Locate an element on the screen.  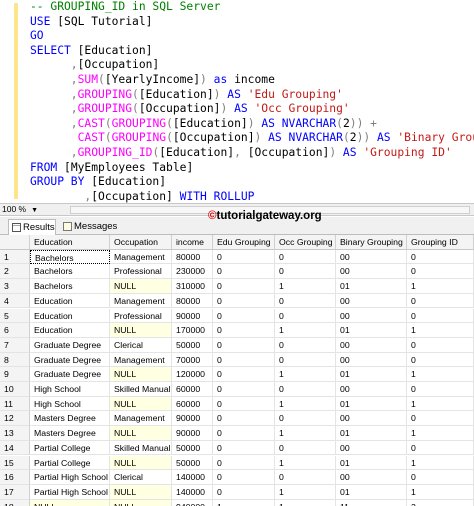
table-row: 17 Partial High School NULL 140000 0 1 01 1 is located at coordinates (237, 492).